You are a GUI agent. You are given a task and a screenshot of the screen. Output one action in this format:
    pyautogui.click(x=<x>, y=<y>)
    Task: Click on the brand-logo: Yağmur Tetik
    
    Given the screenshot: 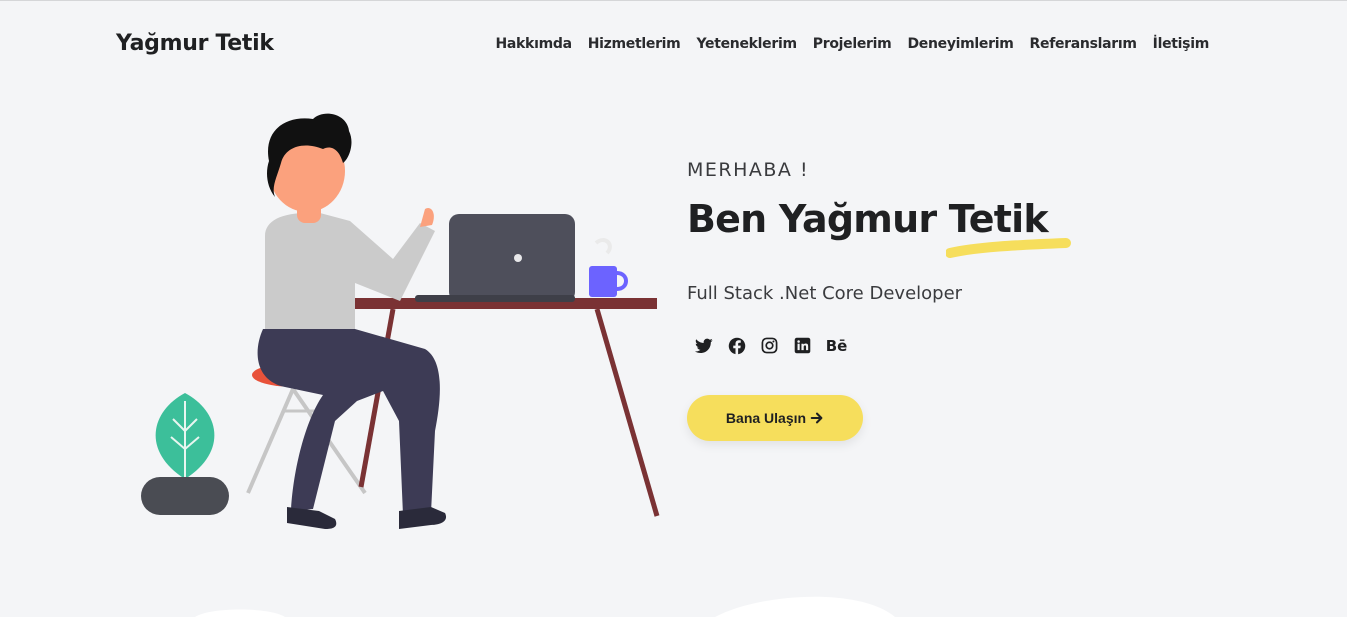 What is the action you would take?
    pyautogui.click(x=195, y=43)
    